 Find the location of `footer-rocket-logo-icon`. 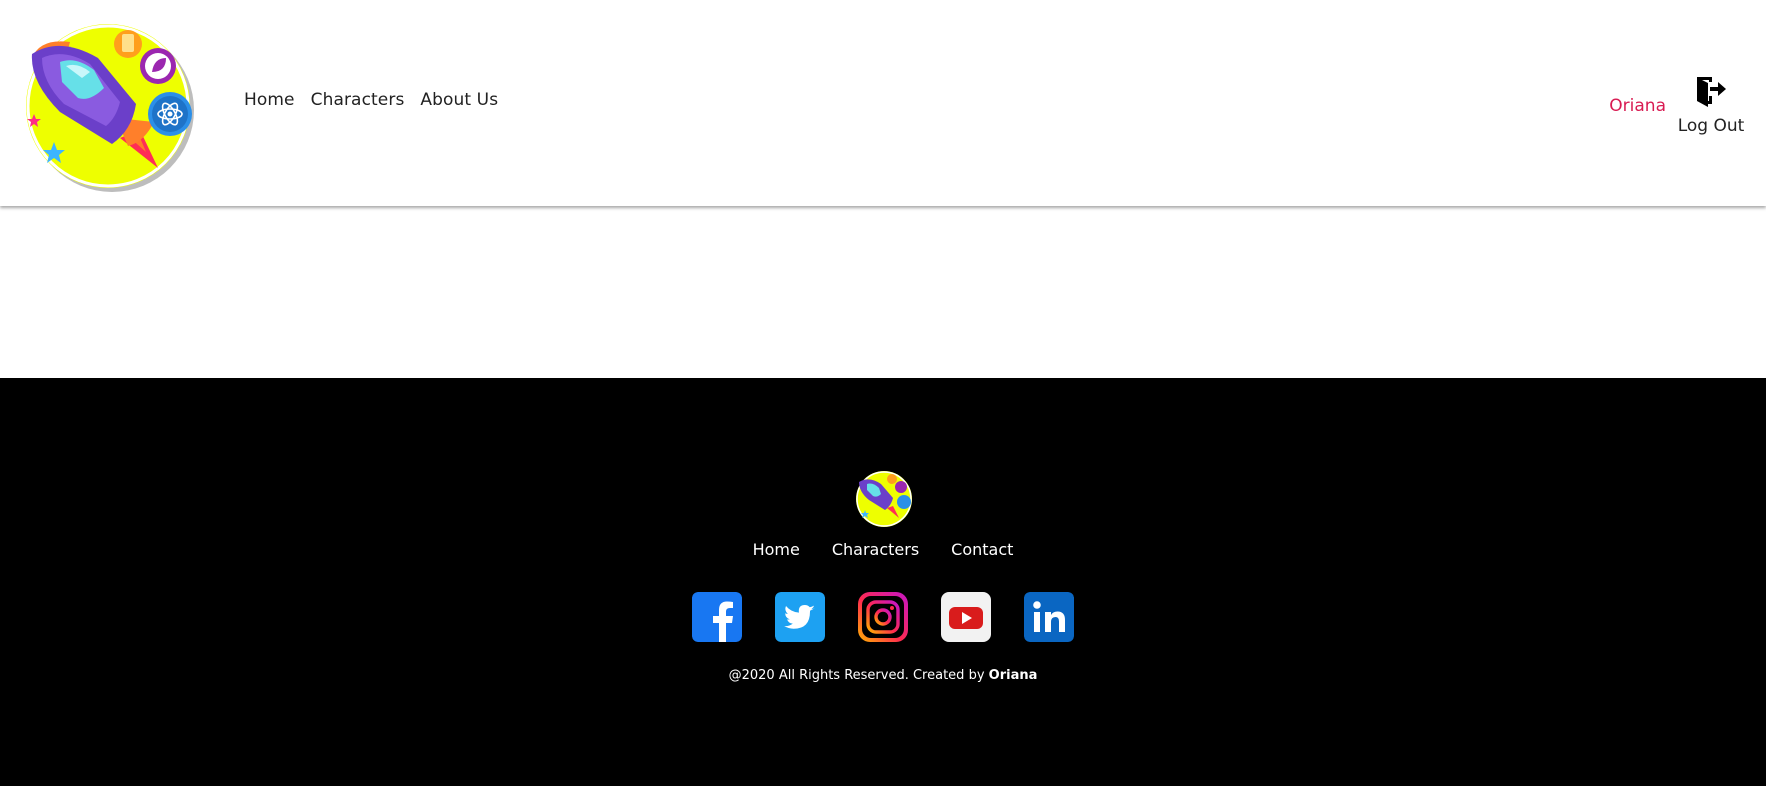

footer-rocket-logo-icon is located at coordinates (884, 499).